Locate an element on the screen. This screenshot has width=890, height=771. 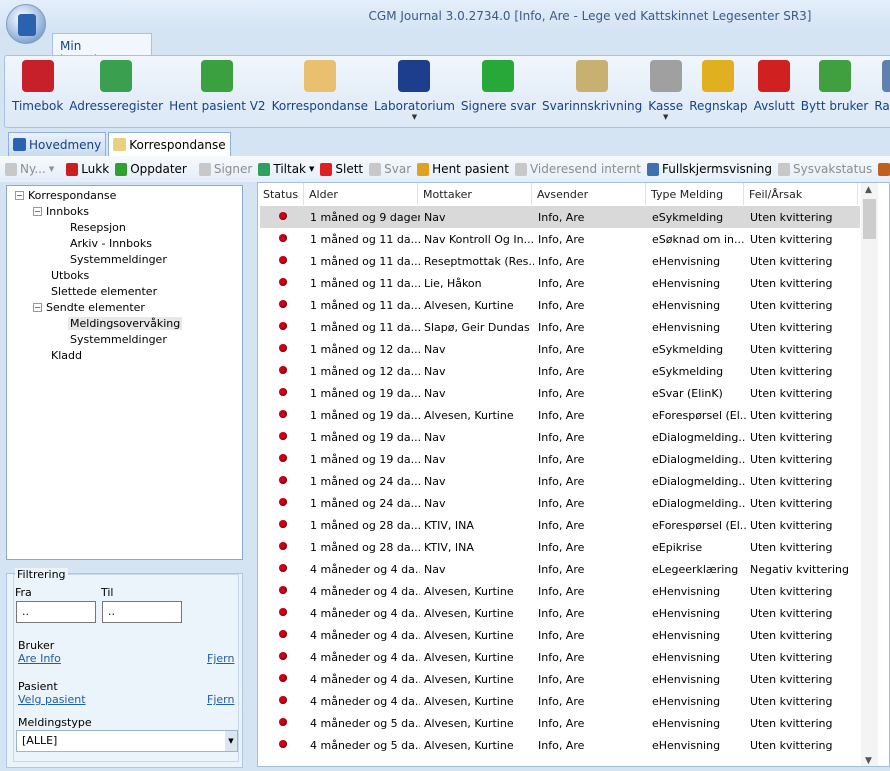
toolbar-label: Signer is located at coordinates (233, 169).